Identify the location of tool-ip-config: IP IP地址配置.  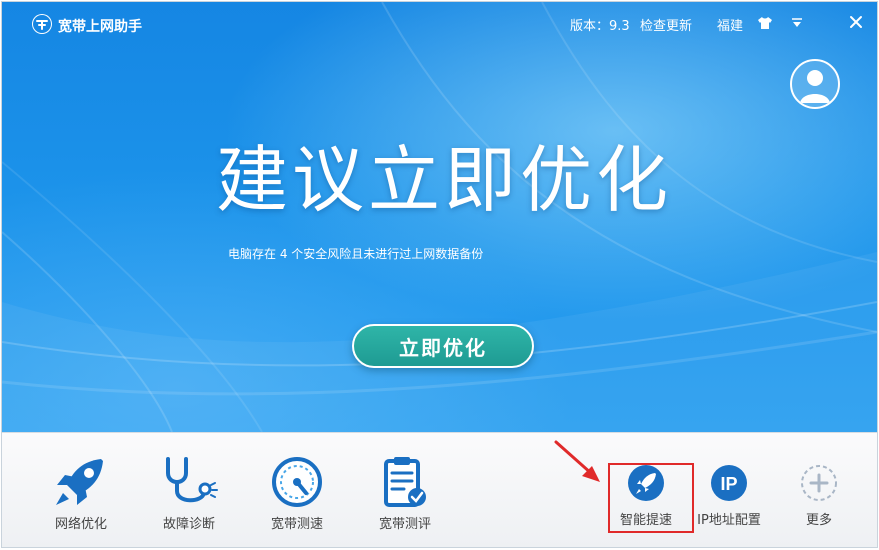
(729, 495).